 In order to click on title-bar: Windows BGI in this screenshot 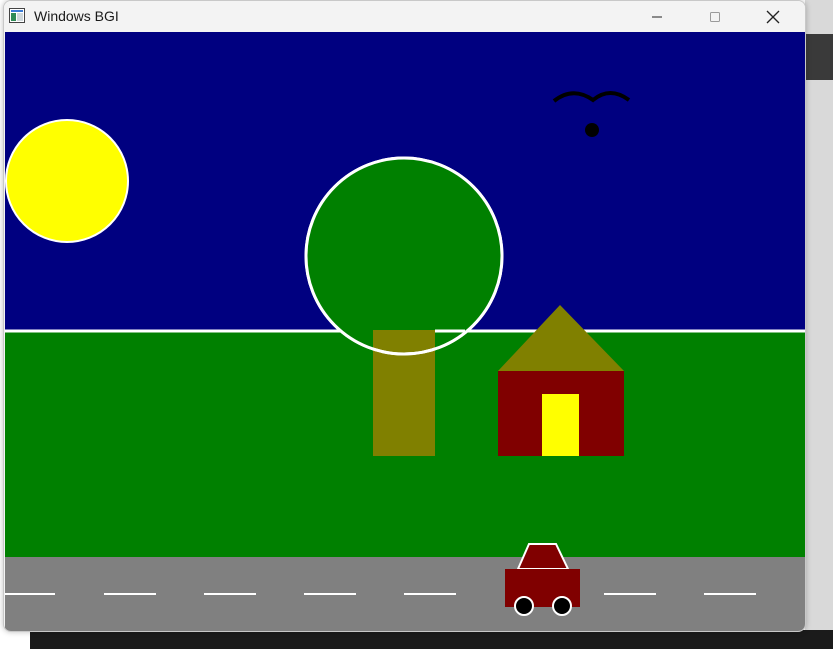, I will do `click(404, 16)`.